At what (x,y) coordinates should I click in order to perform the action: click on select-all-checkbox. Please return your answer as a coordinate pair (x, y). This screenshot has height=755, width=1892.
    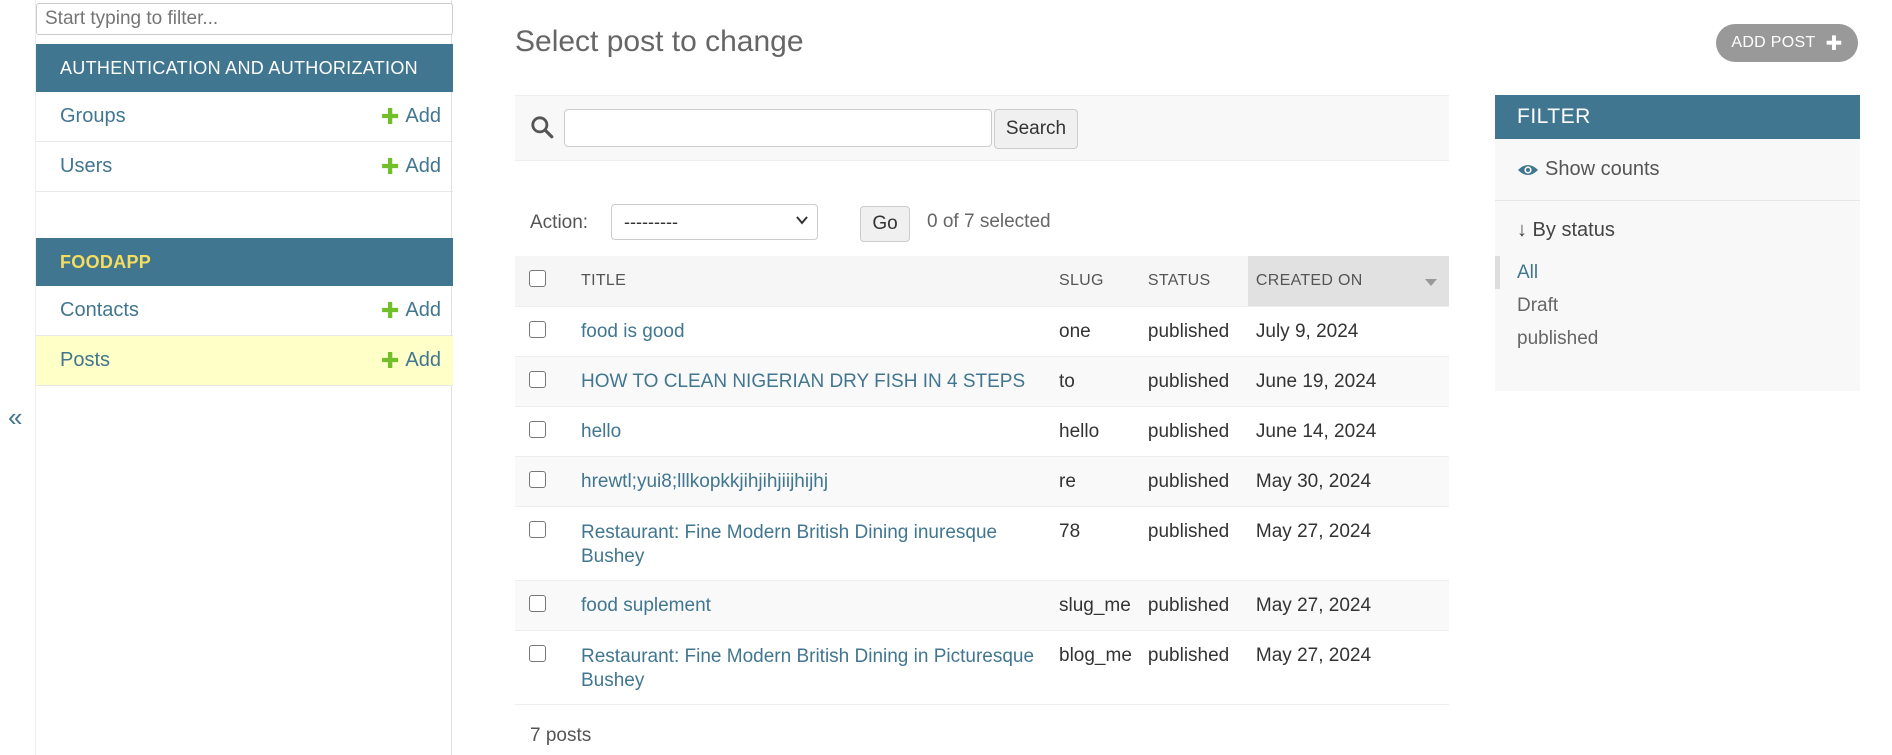
    Looking at the image, I should click on (537, 278).